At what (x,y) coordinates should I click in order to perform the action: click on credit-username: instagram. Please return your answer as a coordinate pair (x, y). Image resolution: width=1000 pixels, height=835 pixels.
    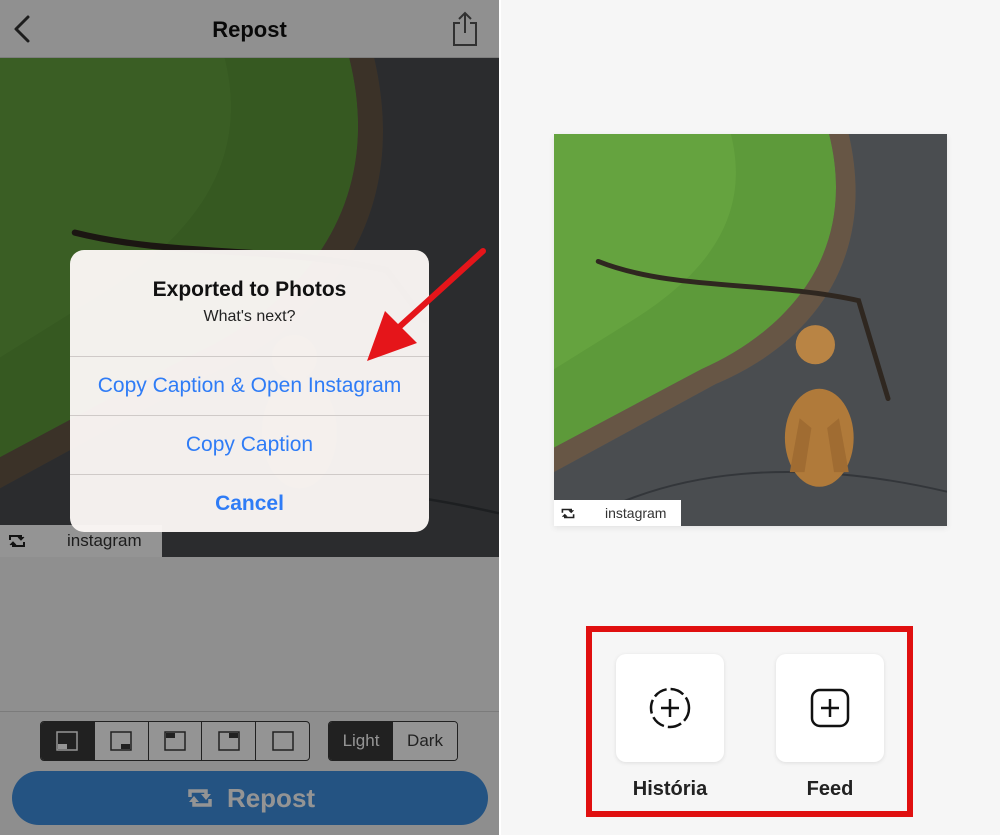
    Looking at the image, I should click on (636, 513).